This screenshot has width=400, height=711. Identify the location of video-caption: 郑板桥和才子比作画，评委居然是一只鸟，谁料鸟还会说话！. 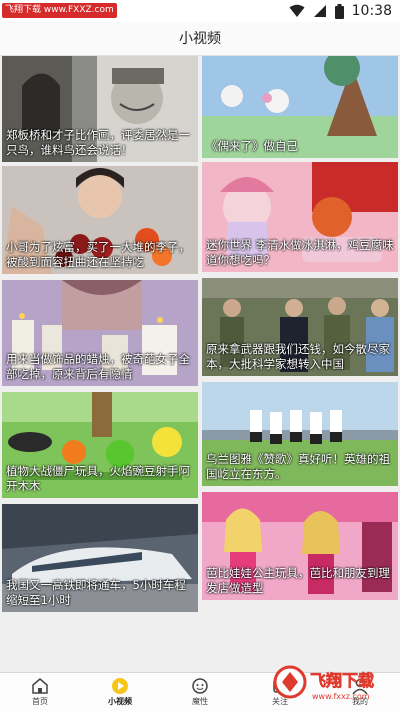
(98, 142).